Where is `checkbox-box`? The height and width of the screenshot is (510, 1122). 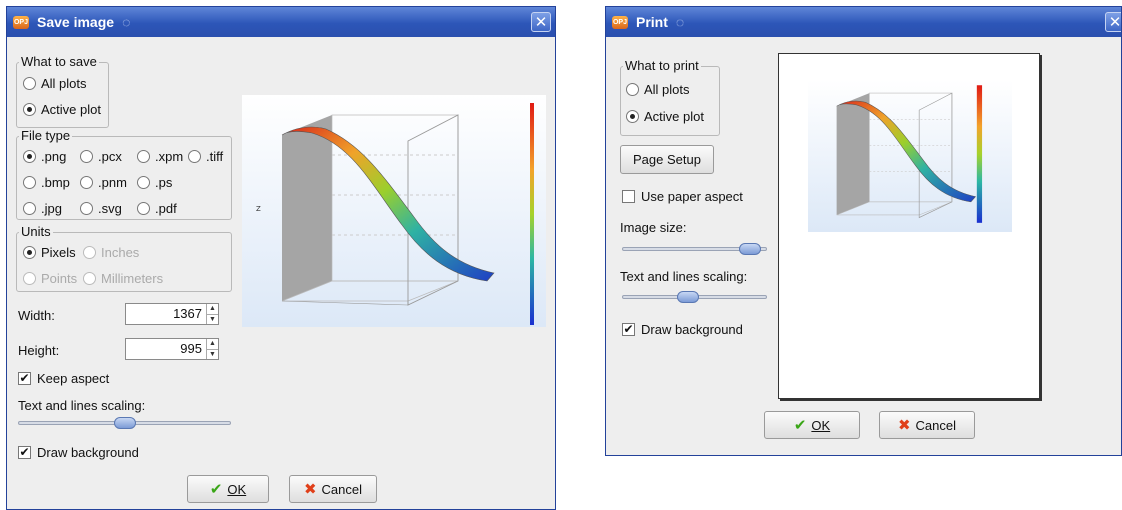
checkbox-box is located at coordinates (628, 196).